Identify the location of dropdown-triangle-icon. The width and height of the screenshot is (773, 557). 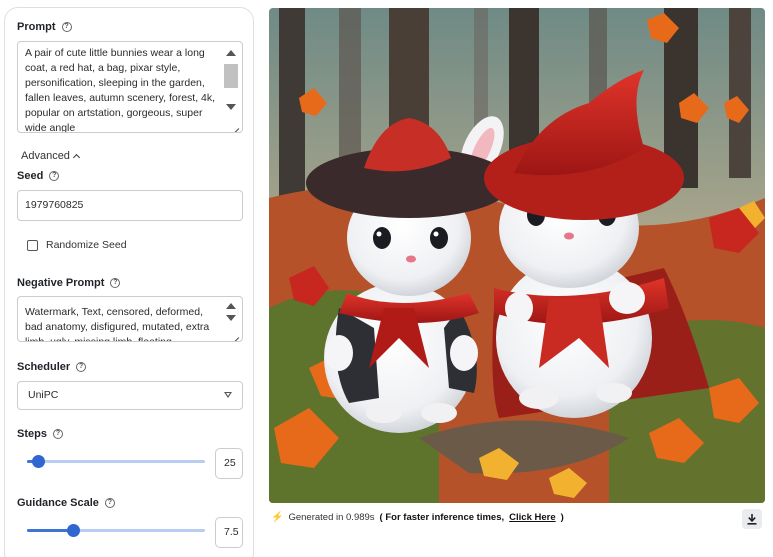
(228, 395).